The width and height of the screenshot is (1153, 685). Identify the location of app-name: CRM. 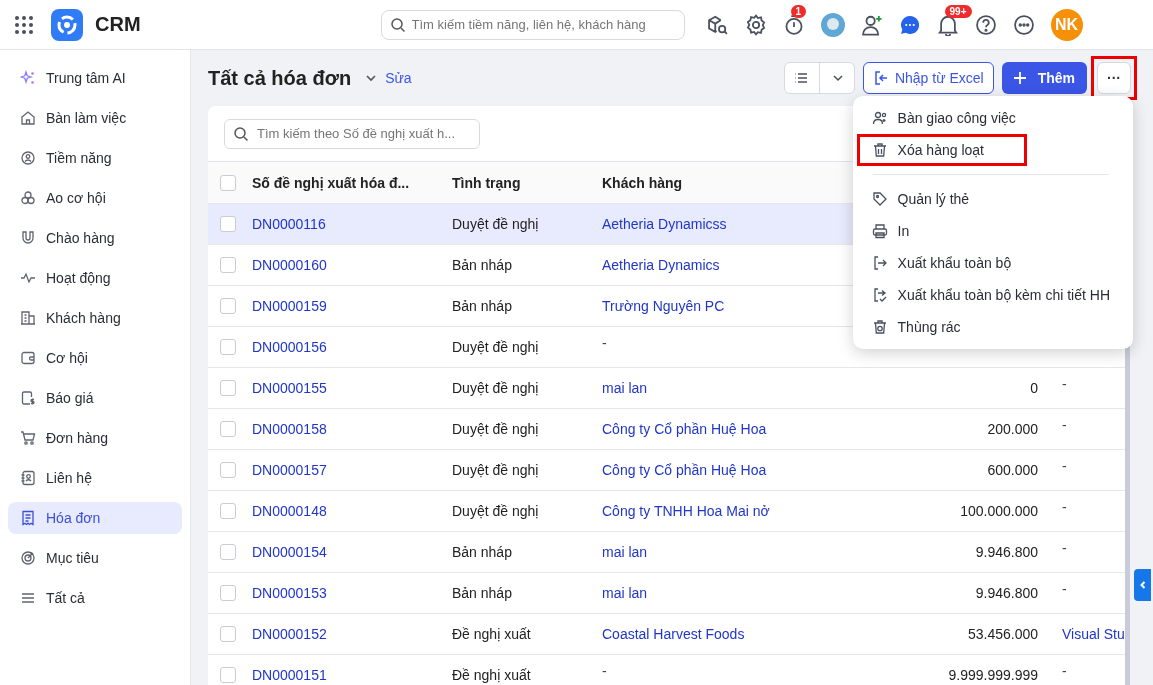
(118, 24).